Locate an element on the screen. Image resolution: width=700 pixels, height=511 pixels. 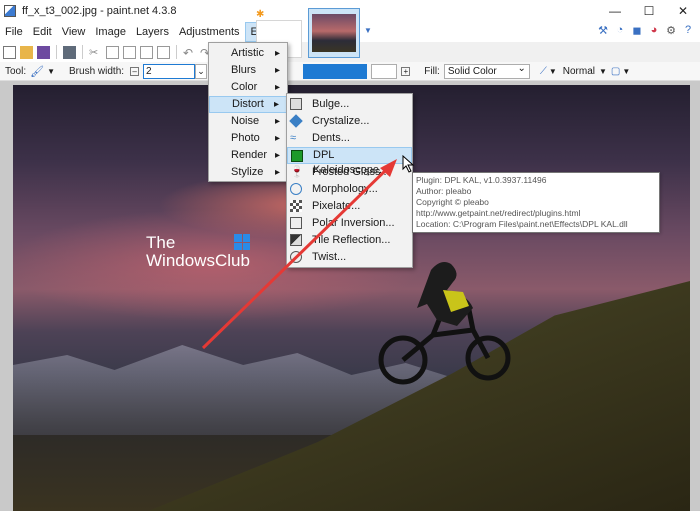
selection-mode-icon: ▢ is located at coordinates (615, 71).